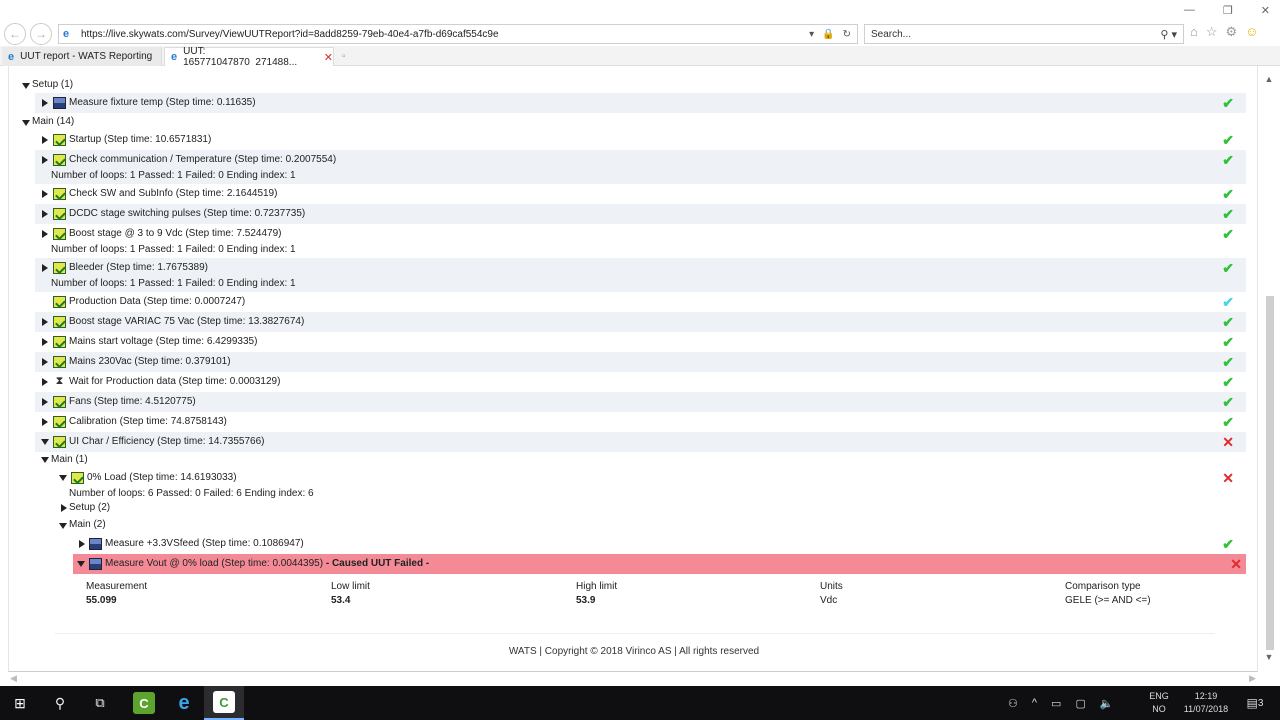 This screenshot has width=1280, height=720. I want to click on volume-icon: 🔈, so click(1107, 703).